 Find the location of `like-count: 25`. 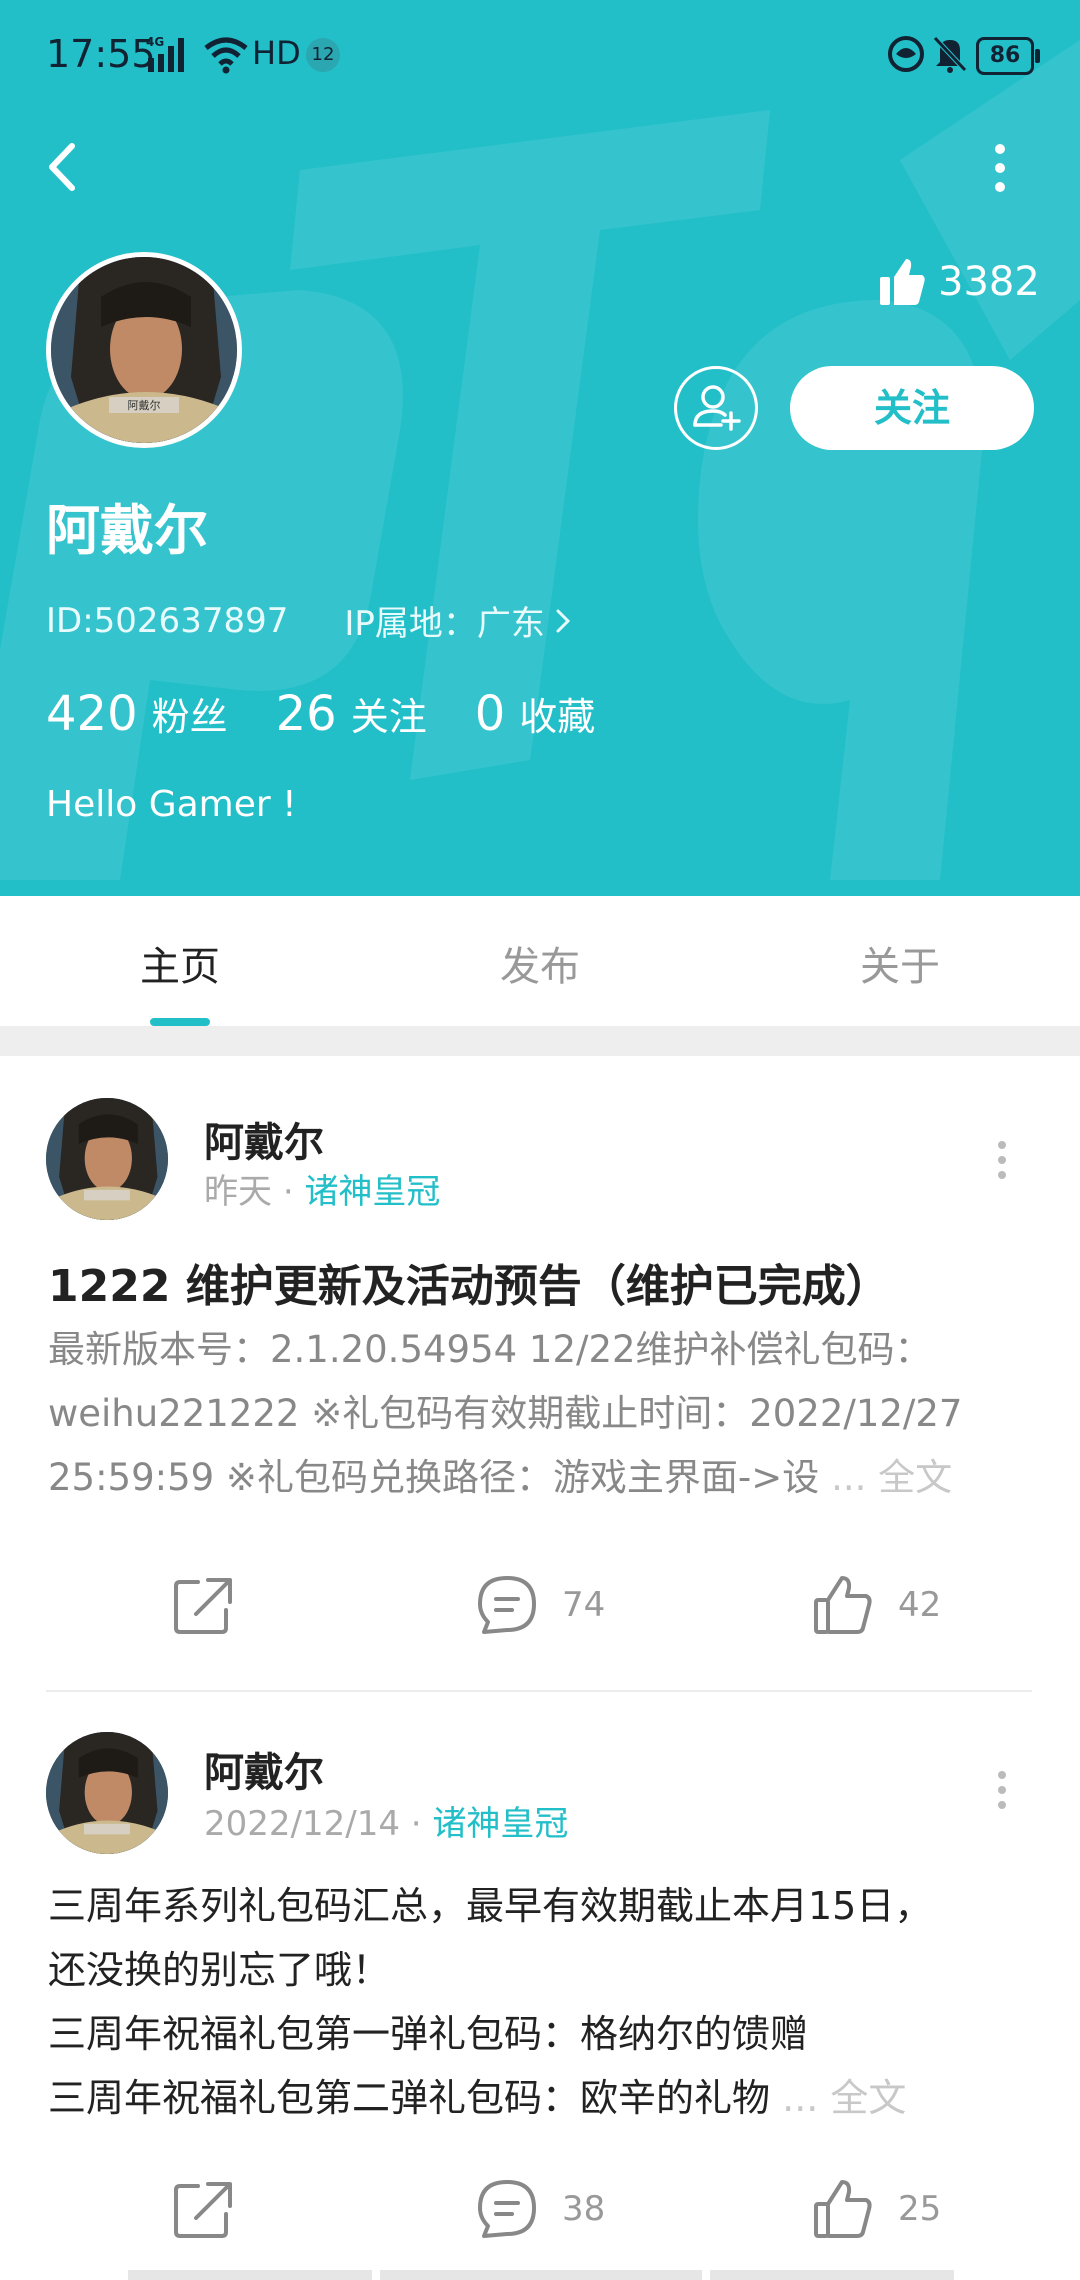

like-count: 25 is located at coordinates (920, 2209).